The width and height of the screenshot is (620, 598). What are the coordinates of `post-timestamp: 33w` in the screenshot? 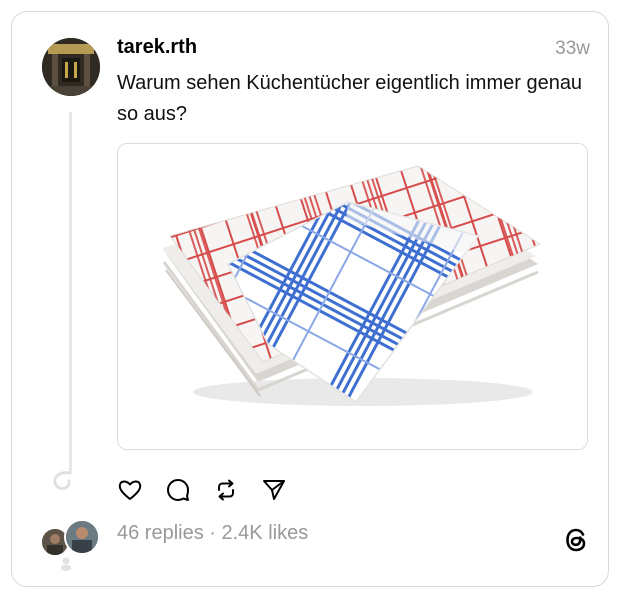 It's located at (572, 48).